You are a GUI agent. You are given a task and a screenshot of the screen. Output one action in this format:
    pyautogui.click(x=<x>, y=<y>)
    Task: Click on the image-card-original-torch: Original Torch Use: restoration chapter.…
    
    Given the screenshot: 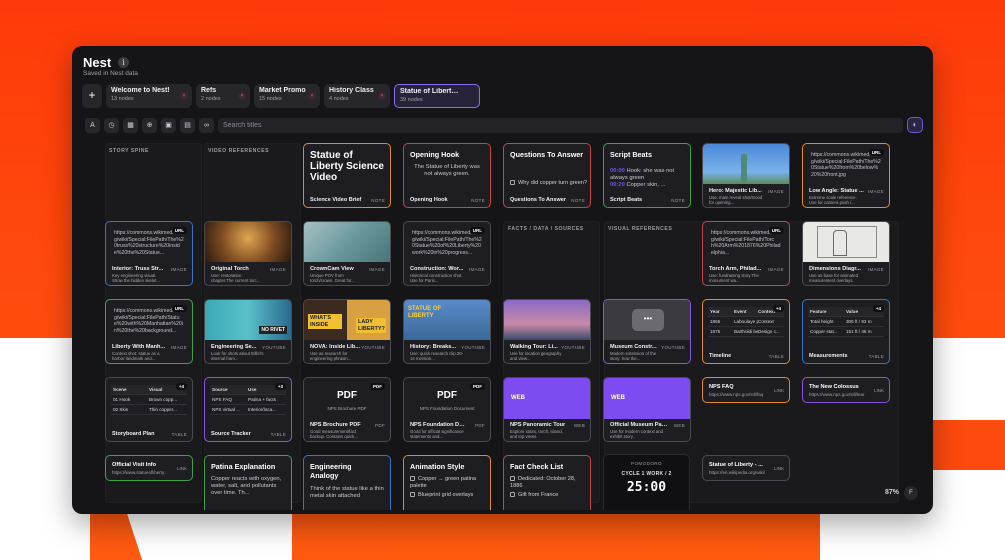 What is the action you would take?
    pyautogui.click(x=248, y=253)
    